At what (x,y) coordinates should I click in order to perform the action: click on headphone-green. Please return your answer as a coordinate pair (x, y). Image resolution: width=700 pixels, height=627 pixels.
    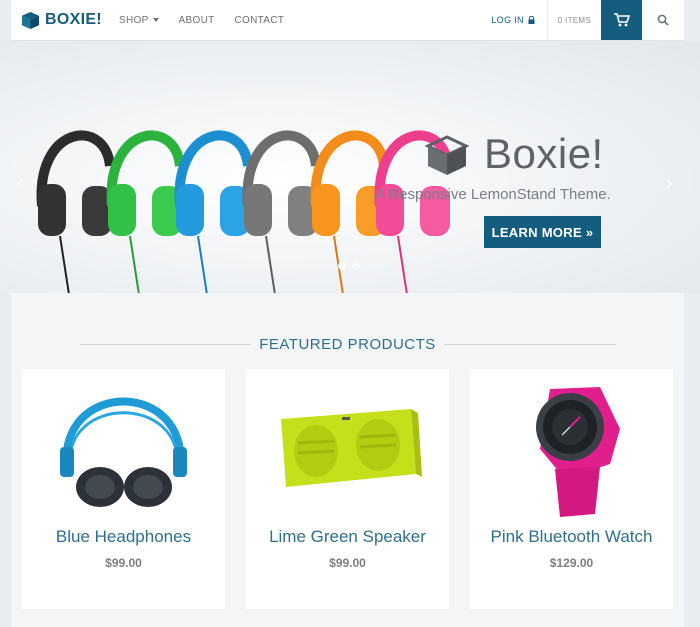
    Looking at the image, I should click on (145, 211).